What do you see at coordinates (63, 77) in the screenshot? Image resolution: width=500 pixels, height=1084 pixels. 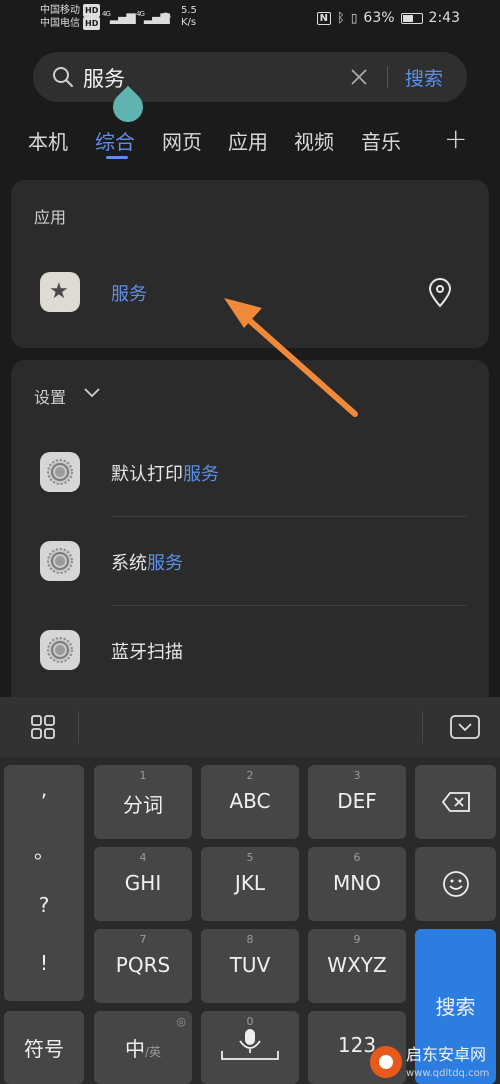 I see `search-icon` at bounding box center [63, 77].